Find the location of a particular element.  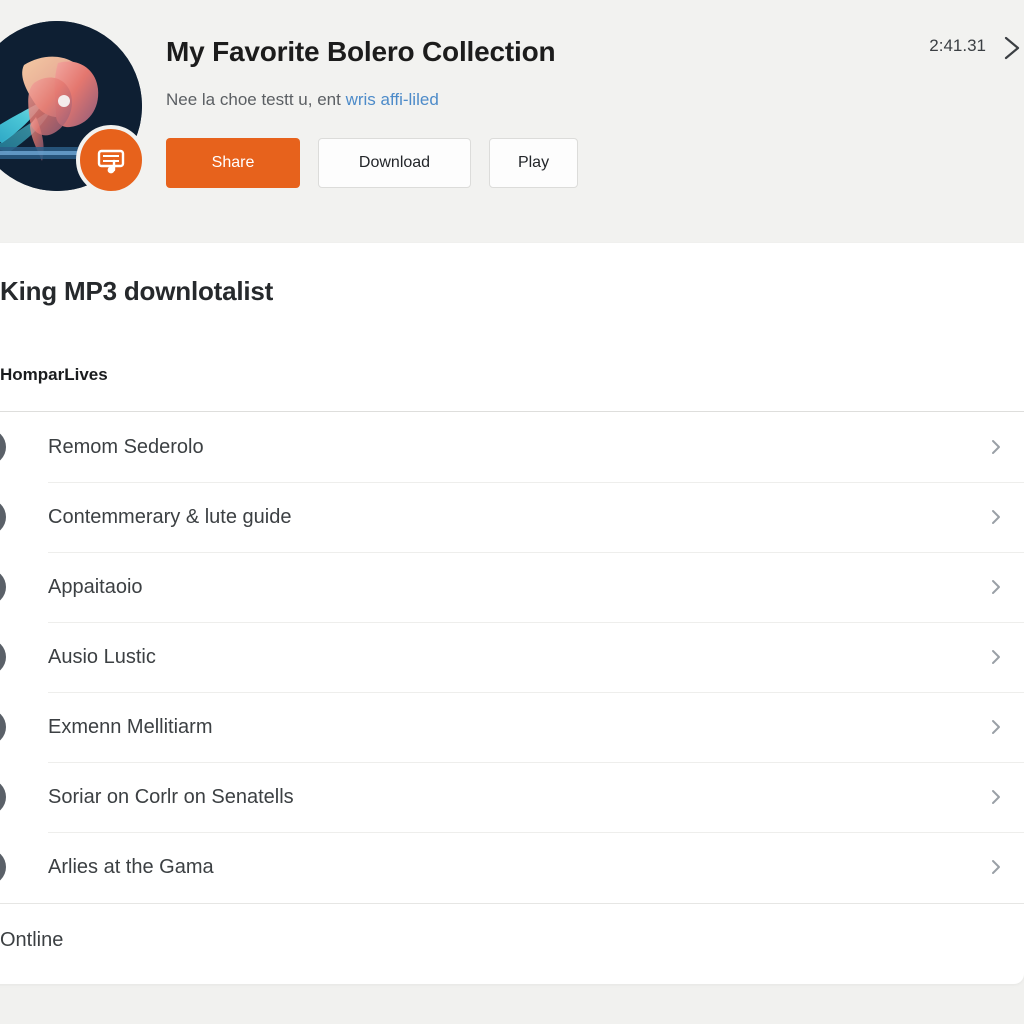

list-item-label: Contemmerary & lute guide is located at coordinates (170, 516).